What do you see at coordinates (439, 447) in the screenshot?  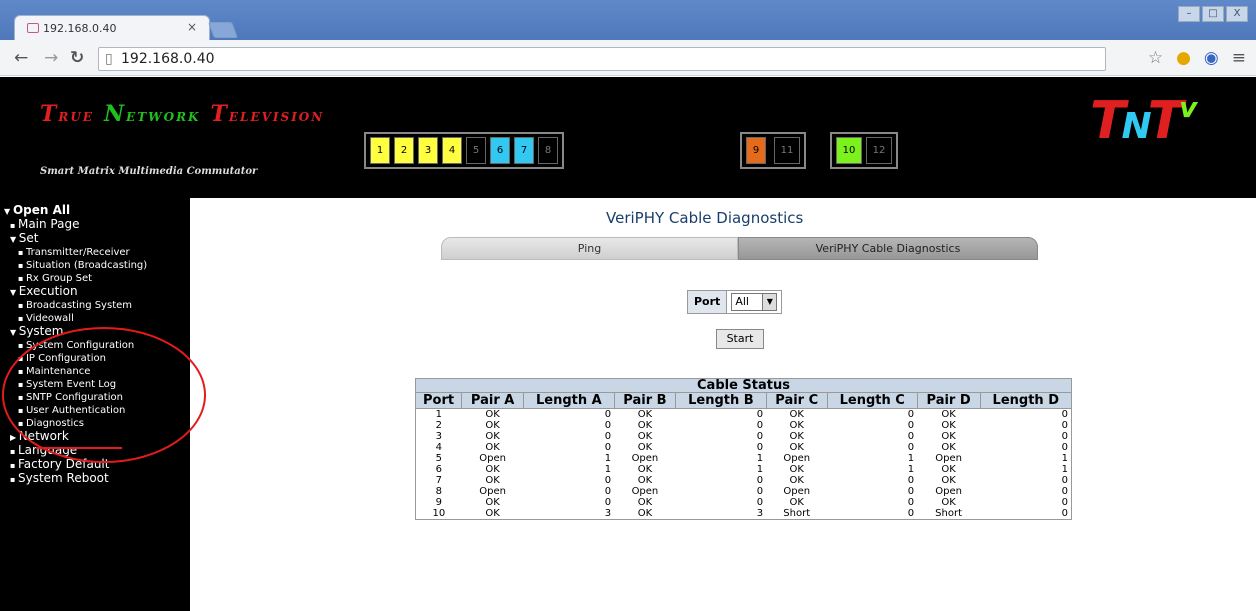 I see `table-cell: 4` at bounding box center [439, 447].